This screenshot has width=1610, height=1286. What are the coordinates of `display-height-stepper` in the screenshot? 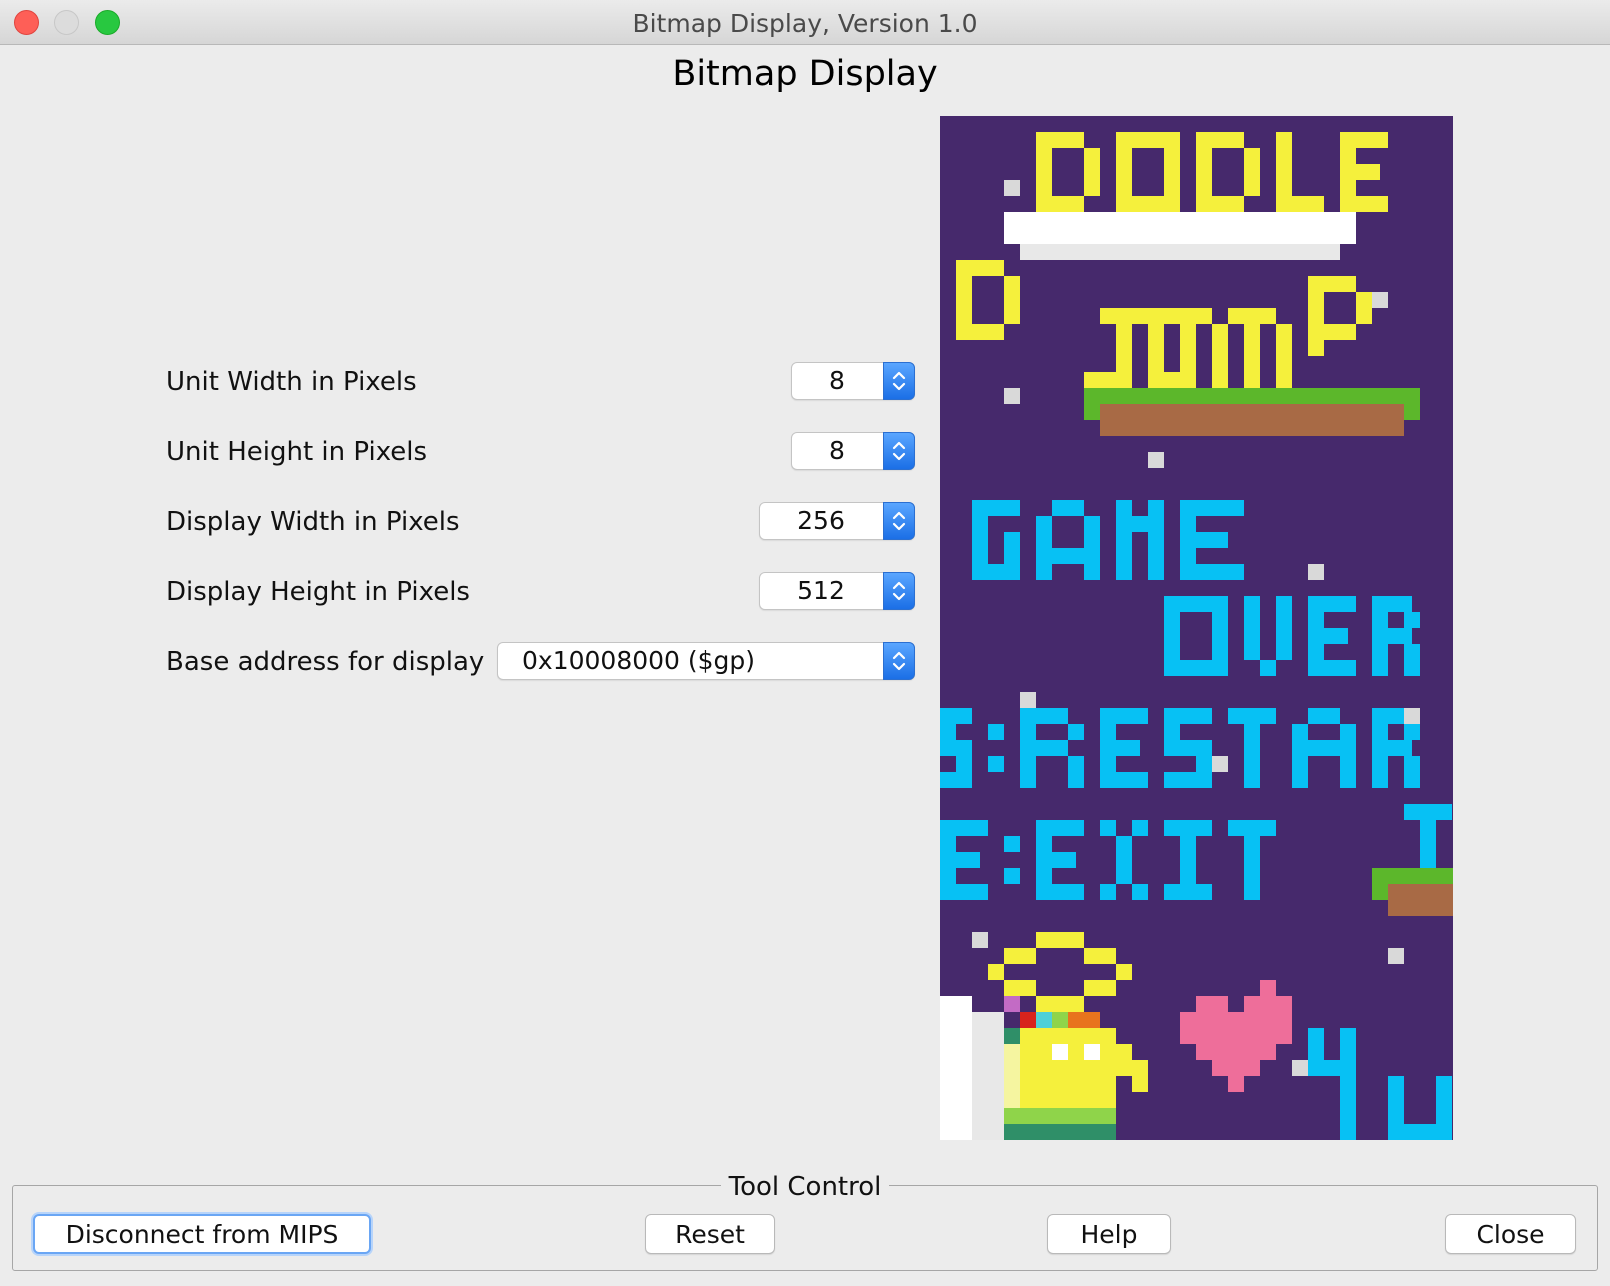 It's located at (899, 591).